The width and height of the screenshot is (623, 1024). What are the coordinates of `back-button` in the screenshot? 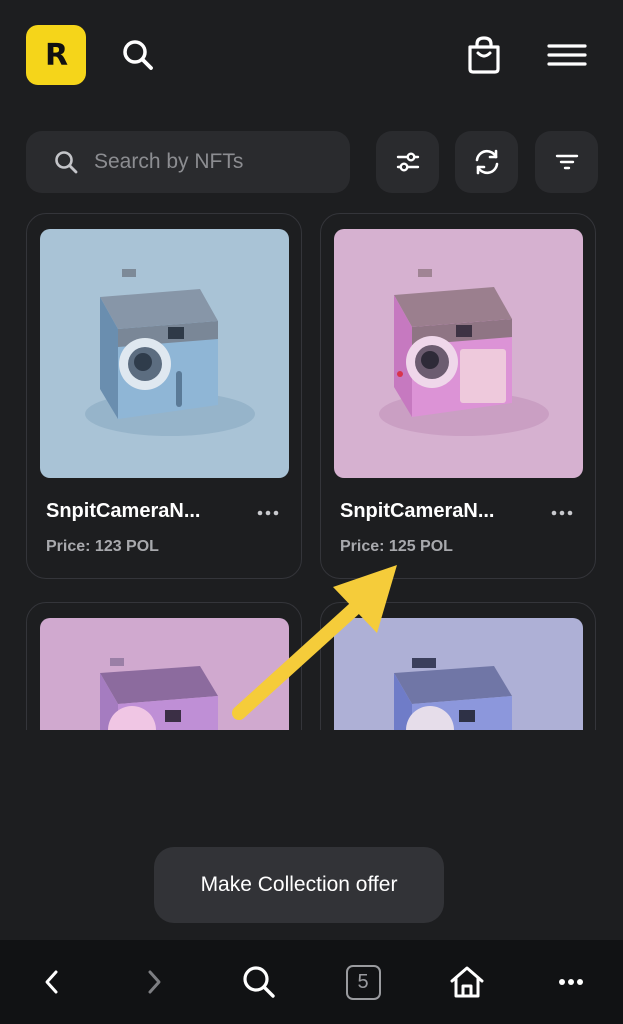 It's located at (52, 982).